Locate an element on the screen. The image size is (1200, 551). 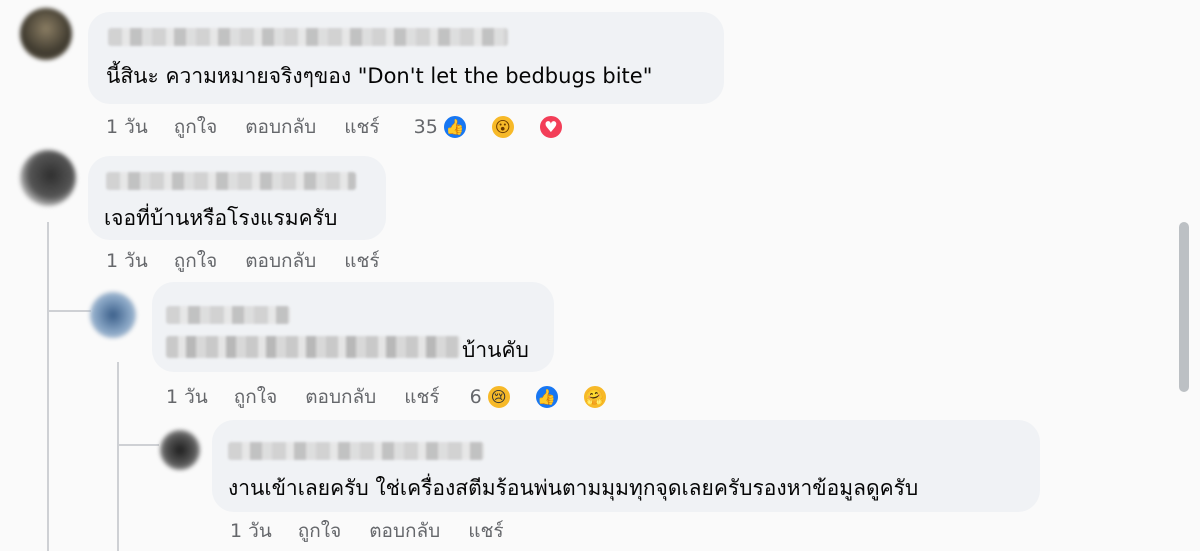
comment-text-redacted is located at coordinates (313, 347).